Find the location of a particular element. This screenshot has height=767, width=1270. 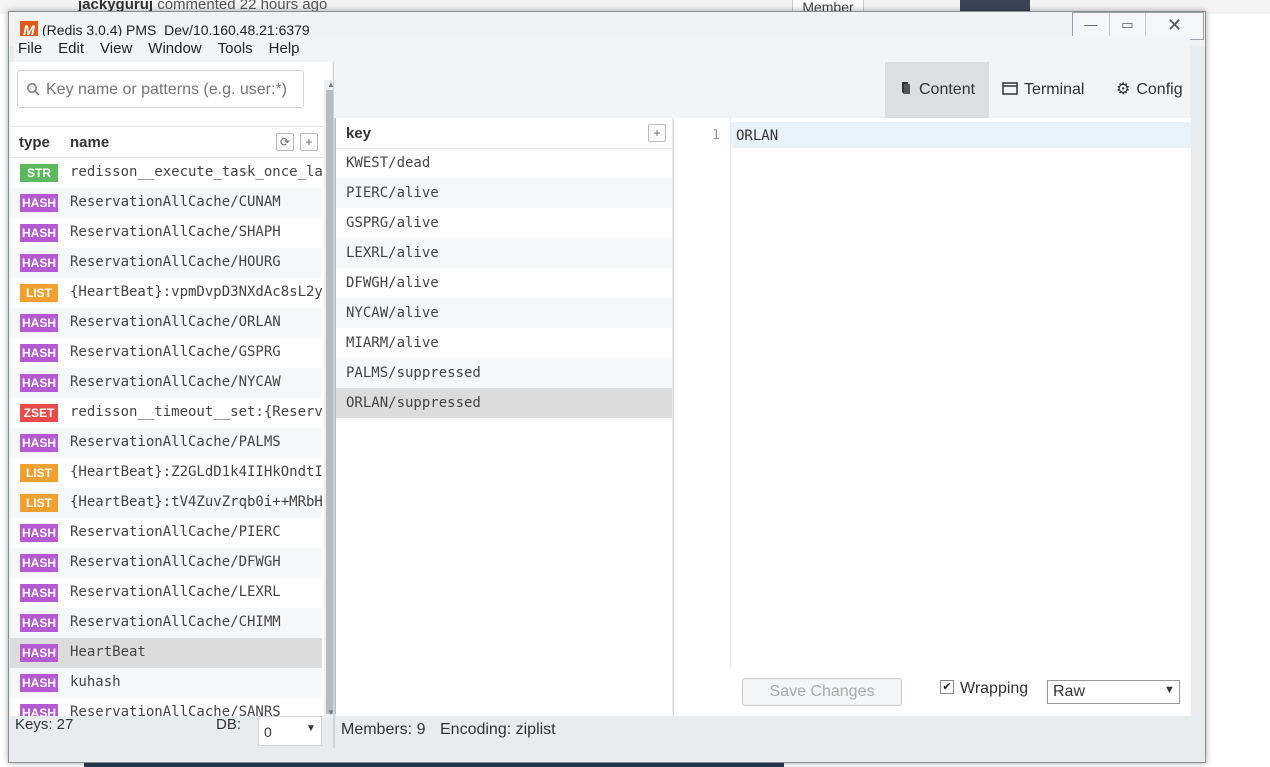

right-status-bar: Members: 9 Encoding: ziplist is located at coordinates (763, 732).